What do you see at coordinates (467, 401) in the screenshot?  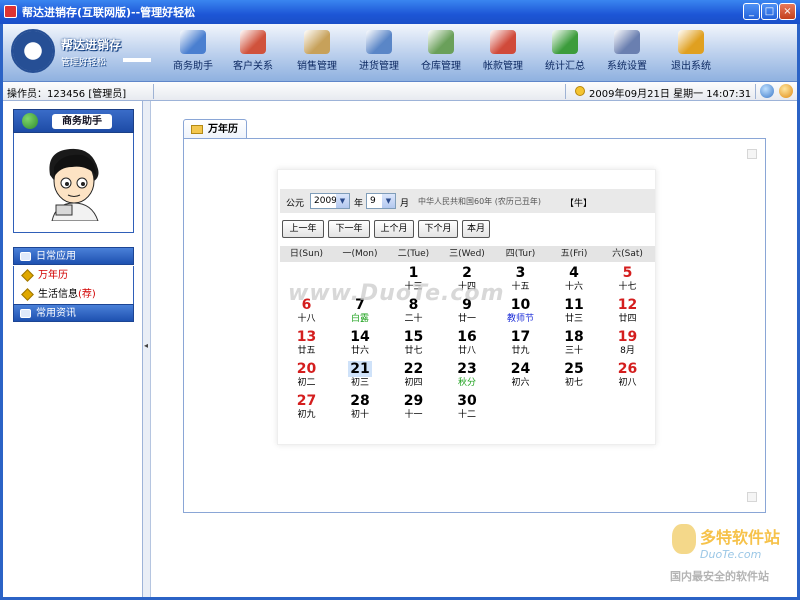 I see `day-number: 30` at bounding box center [467, 401].